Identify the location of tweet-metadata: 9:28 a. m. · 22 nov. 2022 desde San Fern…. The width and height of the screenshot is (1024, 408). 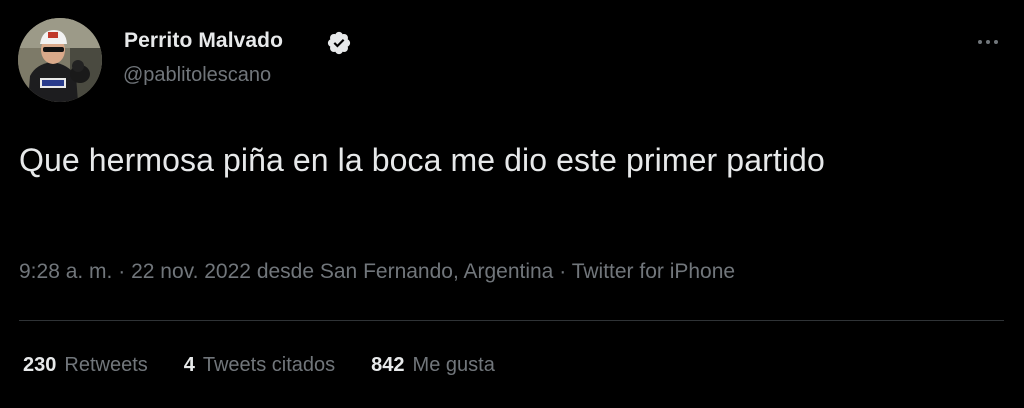
(377, 272).